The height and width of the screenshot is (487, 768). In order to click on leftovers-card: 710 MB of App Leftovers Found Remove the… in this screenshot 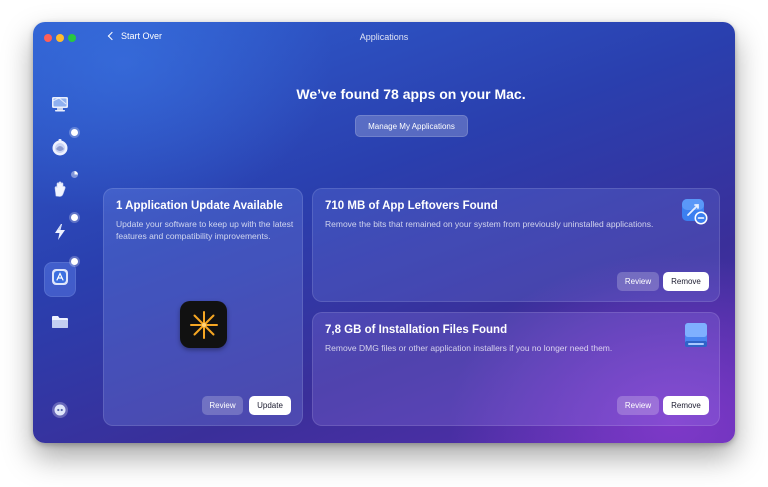, I will do `click(516, 245)`.